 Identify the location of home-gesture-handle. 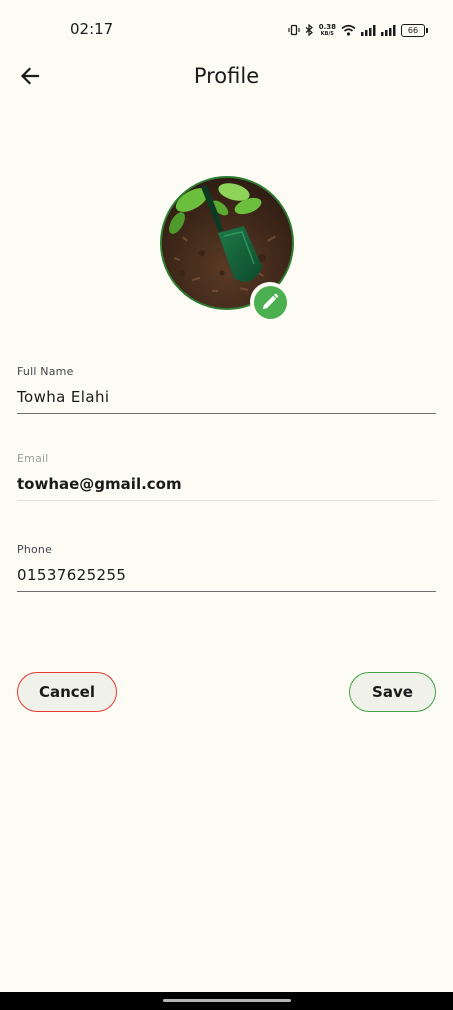
(227, 1000).